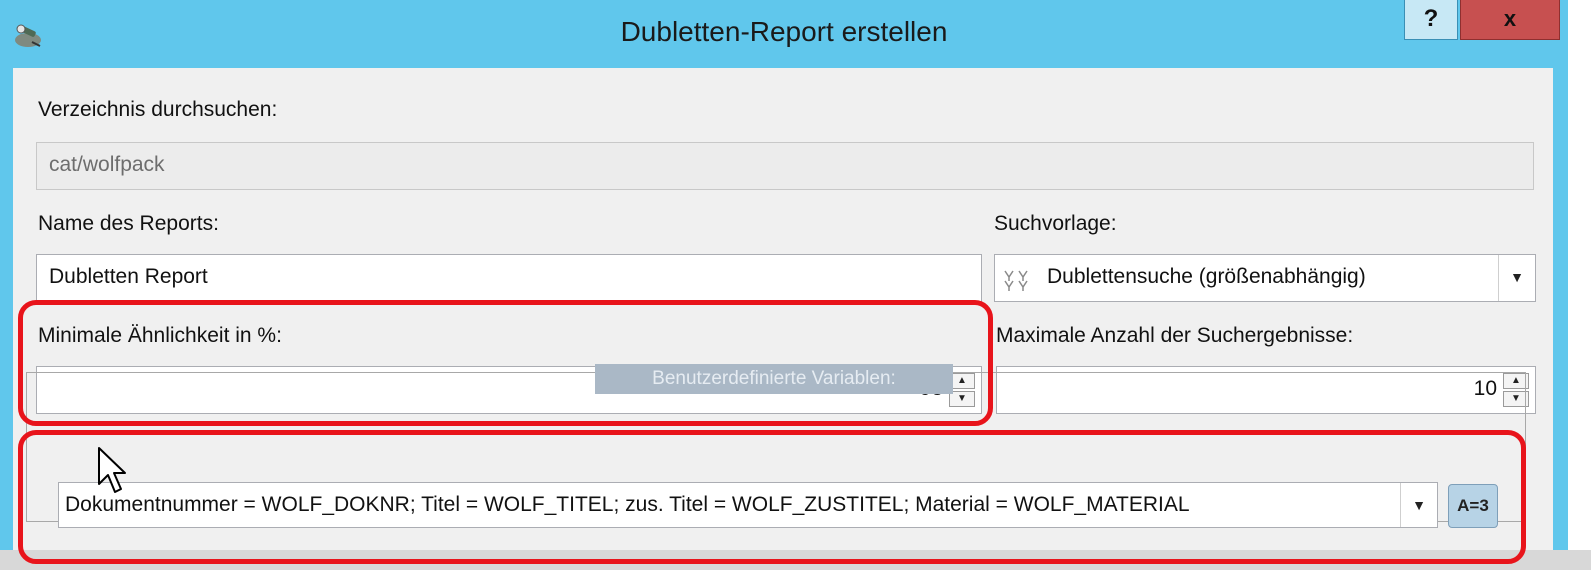  Describe the element at coordinates (785, 166) in the screenshot. I see `directory-field: cat/wolfpack` at that location.